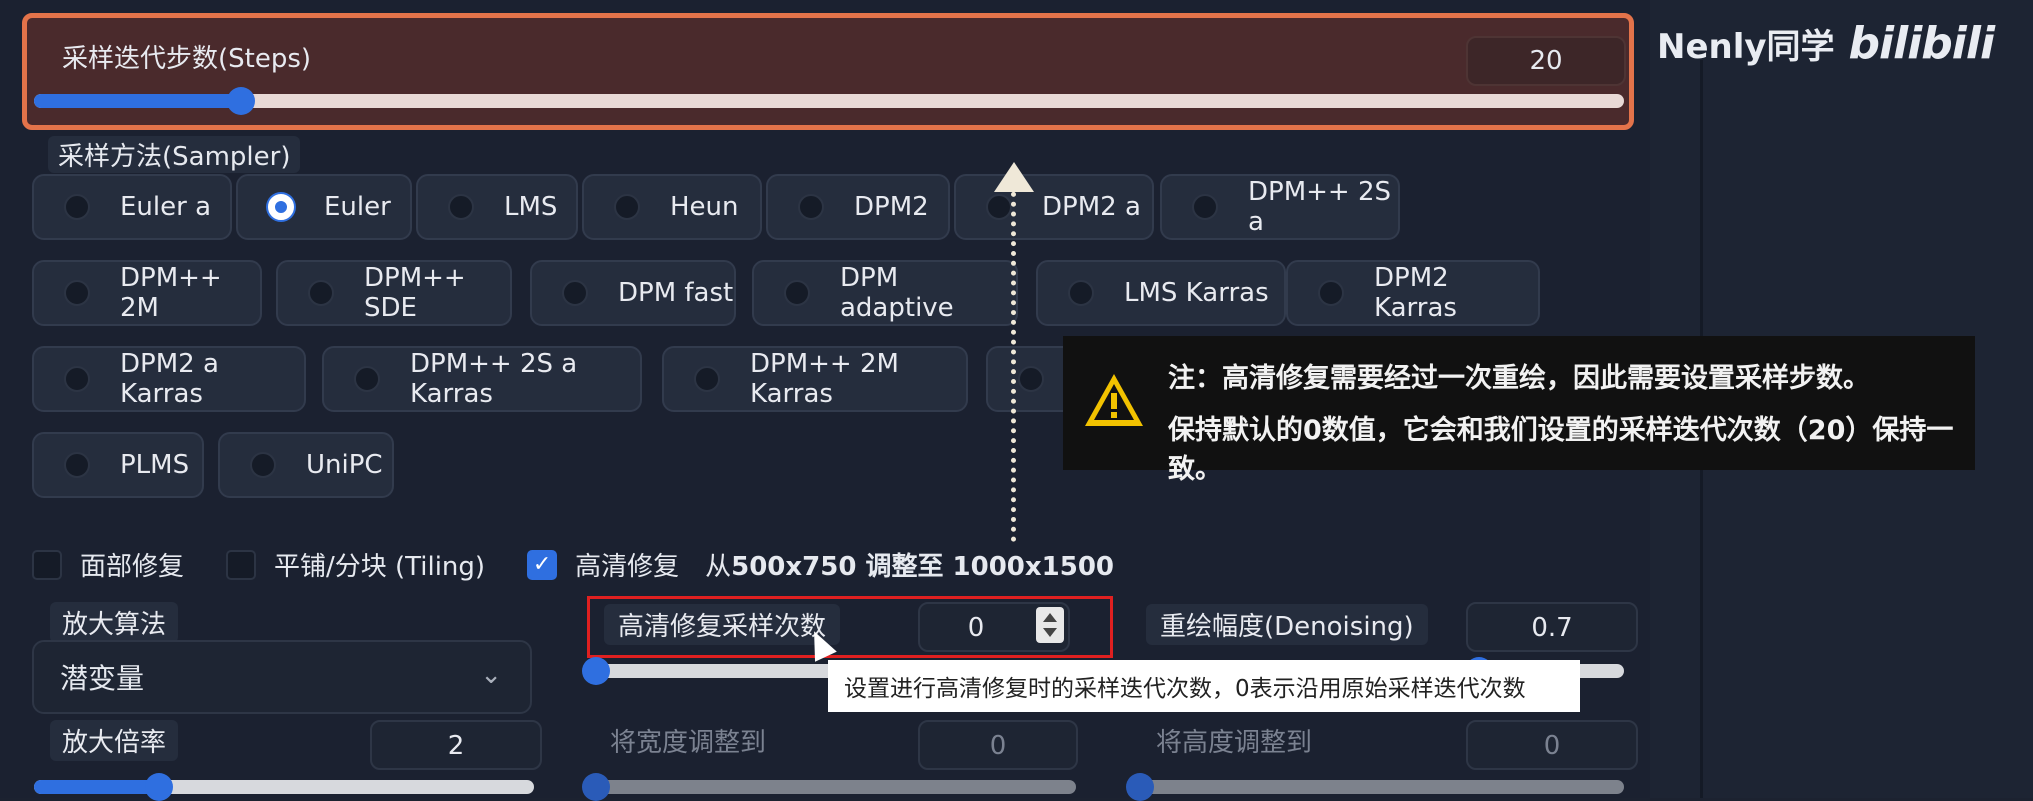 The image size is (2033, 801). I want to click on chevron-down-icon: ⌄, so click(491, 675).